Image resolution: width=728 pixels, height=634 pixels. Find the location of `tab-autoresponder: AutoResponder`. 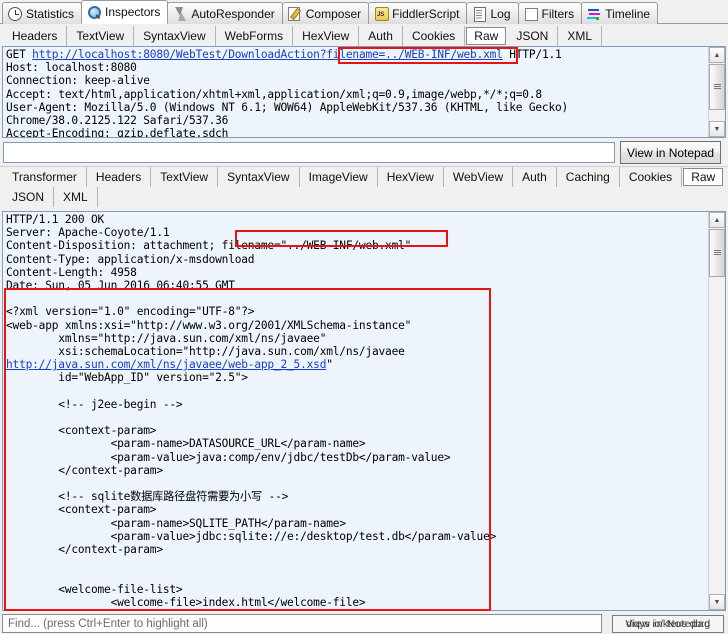

tab-autoresponder: AutoResponder is located at coordinates (225, 13).